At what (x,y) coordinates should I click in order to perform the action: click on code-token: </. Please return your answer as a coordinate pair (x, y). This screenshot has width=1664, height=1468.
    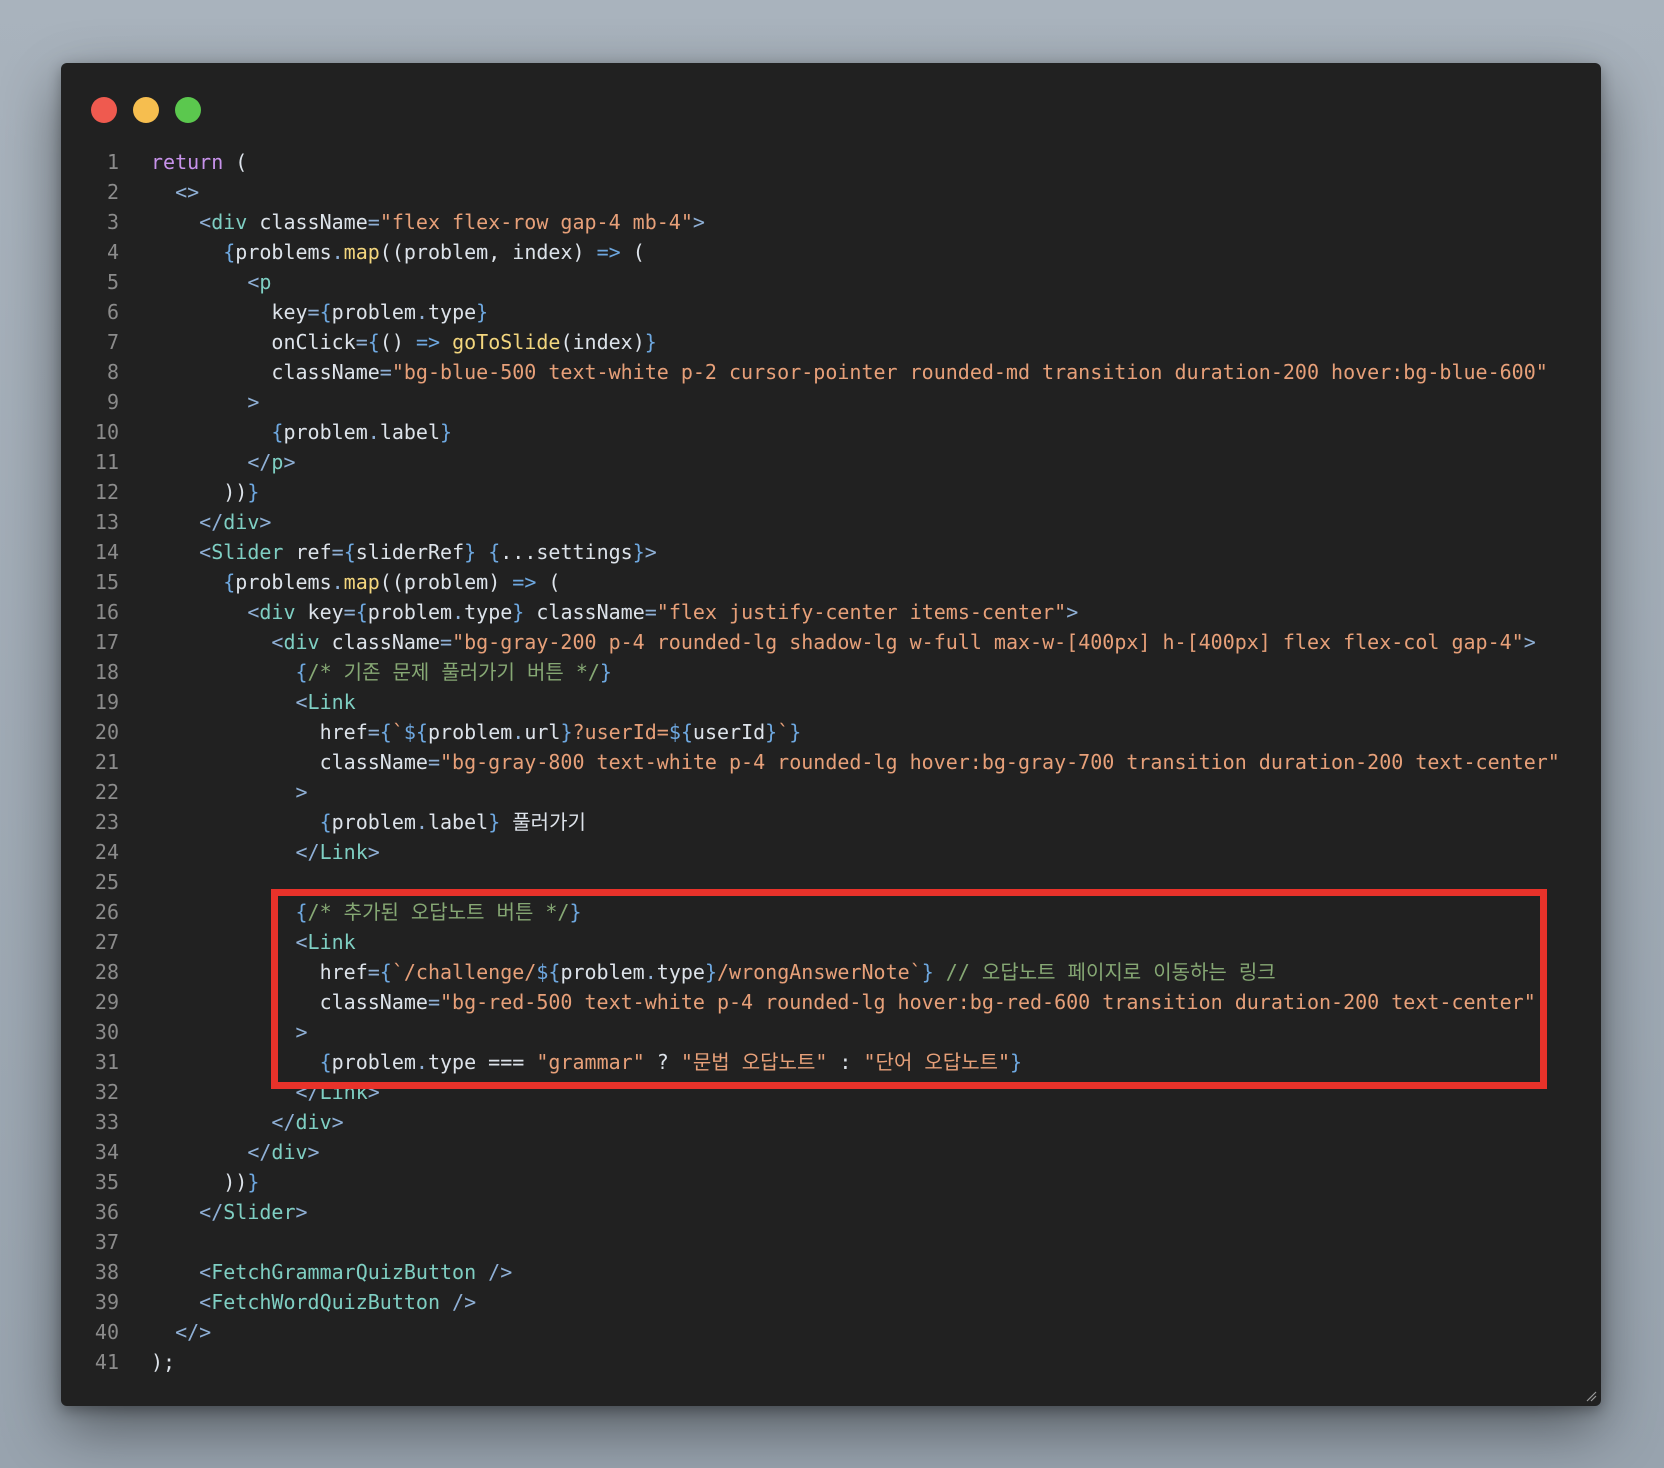
    Looking at the image, I should click on (283, 1122).